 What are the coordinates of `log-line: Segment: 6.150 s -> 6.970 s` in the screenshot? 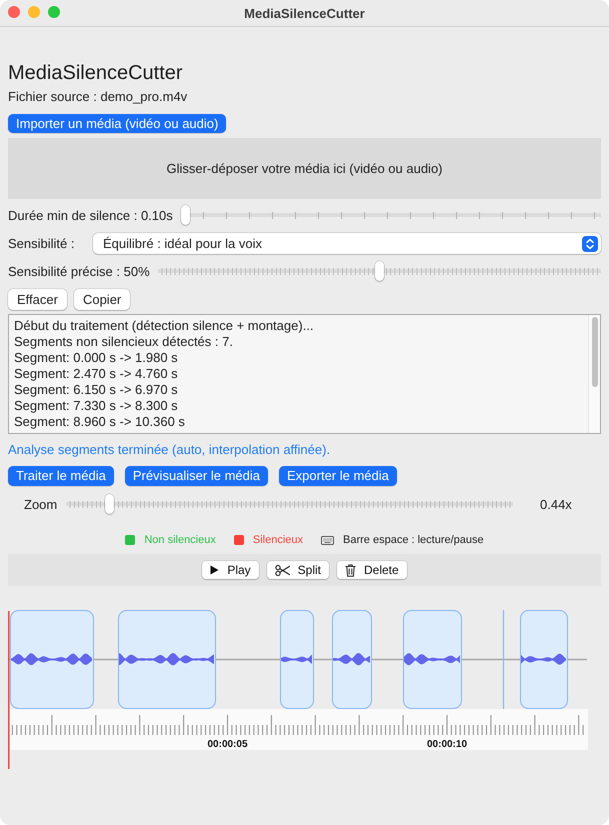 It's located at (96, 390).